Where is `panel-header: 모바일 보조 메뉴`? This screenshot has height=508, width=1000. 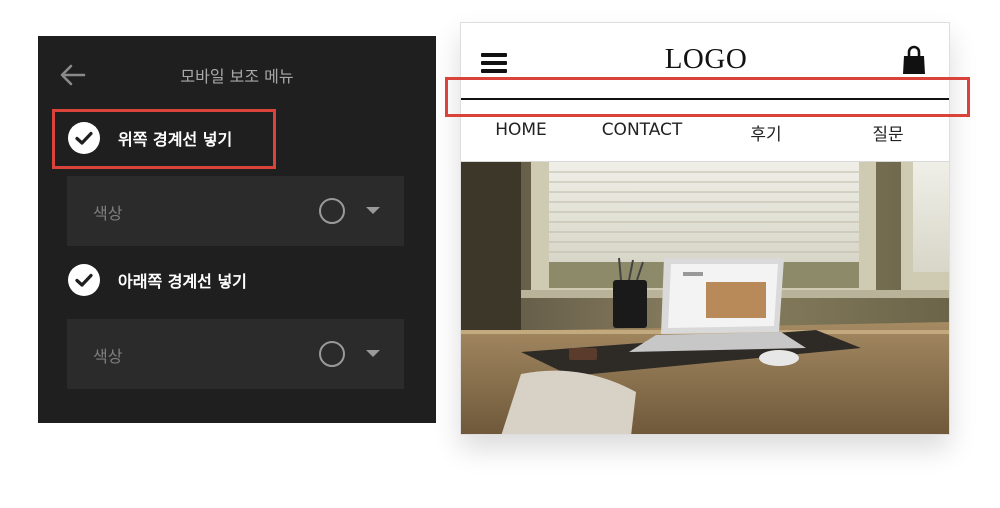 panel-header: 모바일 보조 메뉴 is located at coordinates (237, 74).